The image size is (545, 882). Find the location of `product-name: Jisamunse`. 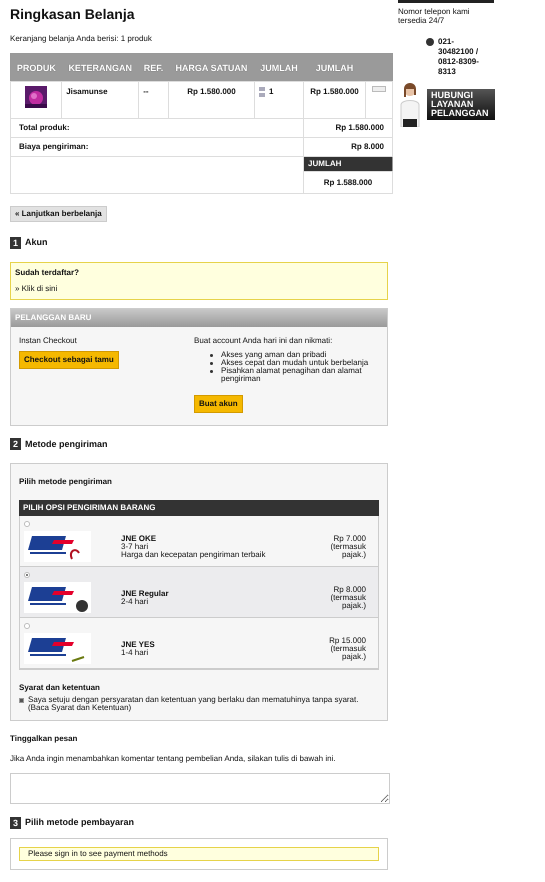

product-name: Jisamunse is located at coordinates (87, 91).